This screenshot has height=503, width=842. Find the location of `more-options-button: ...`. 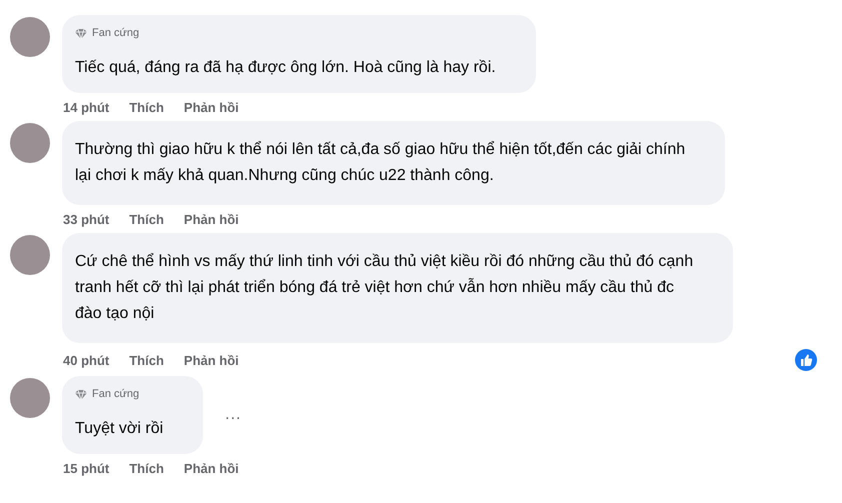

more-options-button: ... is located at coordinates (233, 415).